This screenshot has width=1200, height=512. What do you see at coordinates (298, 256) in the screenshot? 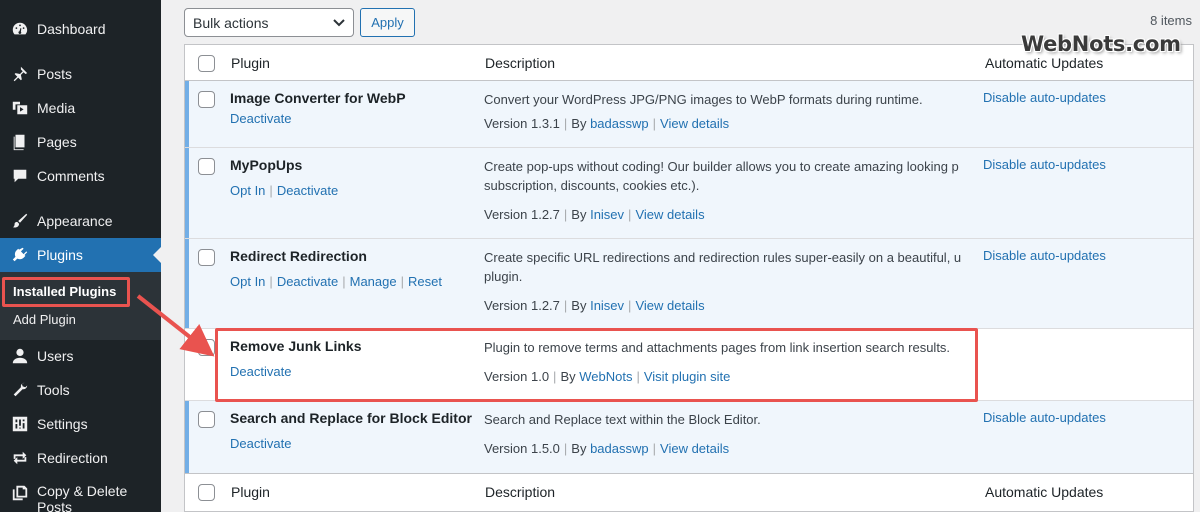
I see `plugin-name: Redirect Redirection` at bounding box center [298, 256].